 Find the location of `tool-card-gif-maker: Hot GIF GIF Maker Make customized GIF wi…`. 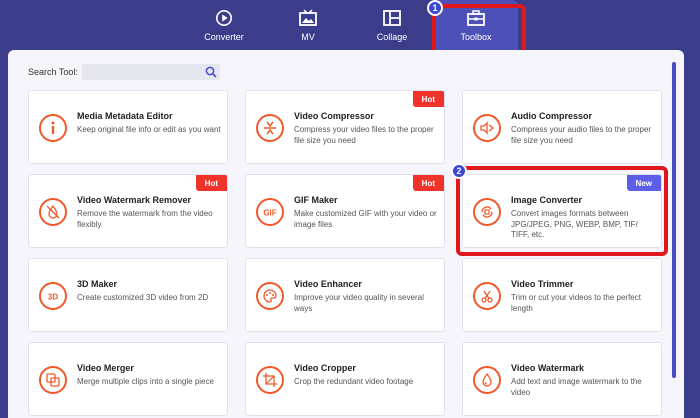

tool-card-gif-maker: Hot GIF GIF Maker Make customized GIF wi… is located at coordinates (345, 211).